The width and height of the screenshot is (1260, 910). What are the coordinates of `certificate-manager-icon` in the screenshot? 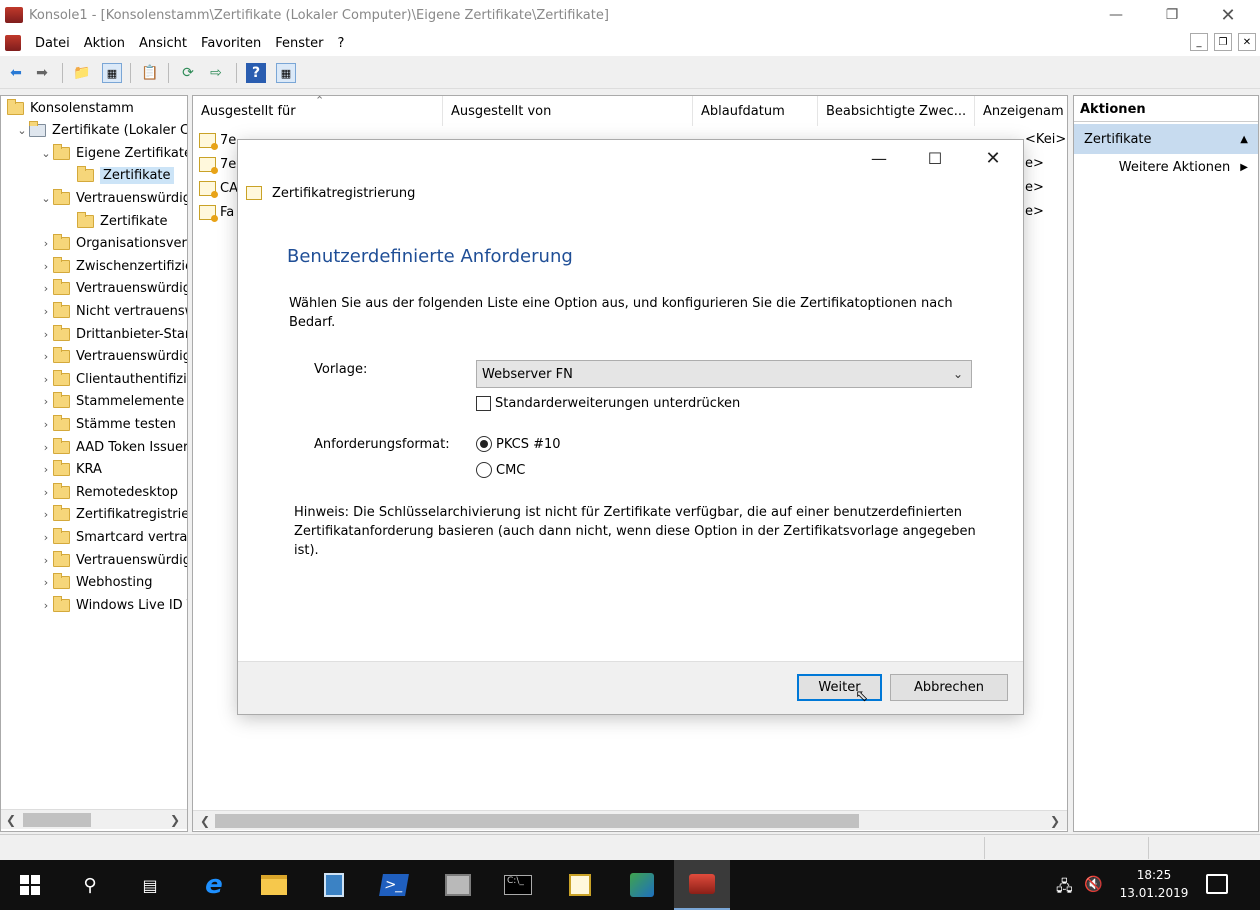 It's located at (580, 885).